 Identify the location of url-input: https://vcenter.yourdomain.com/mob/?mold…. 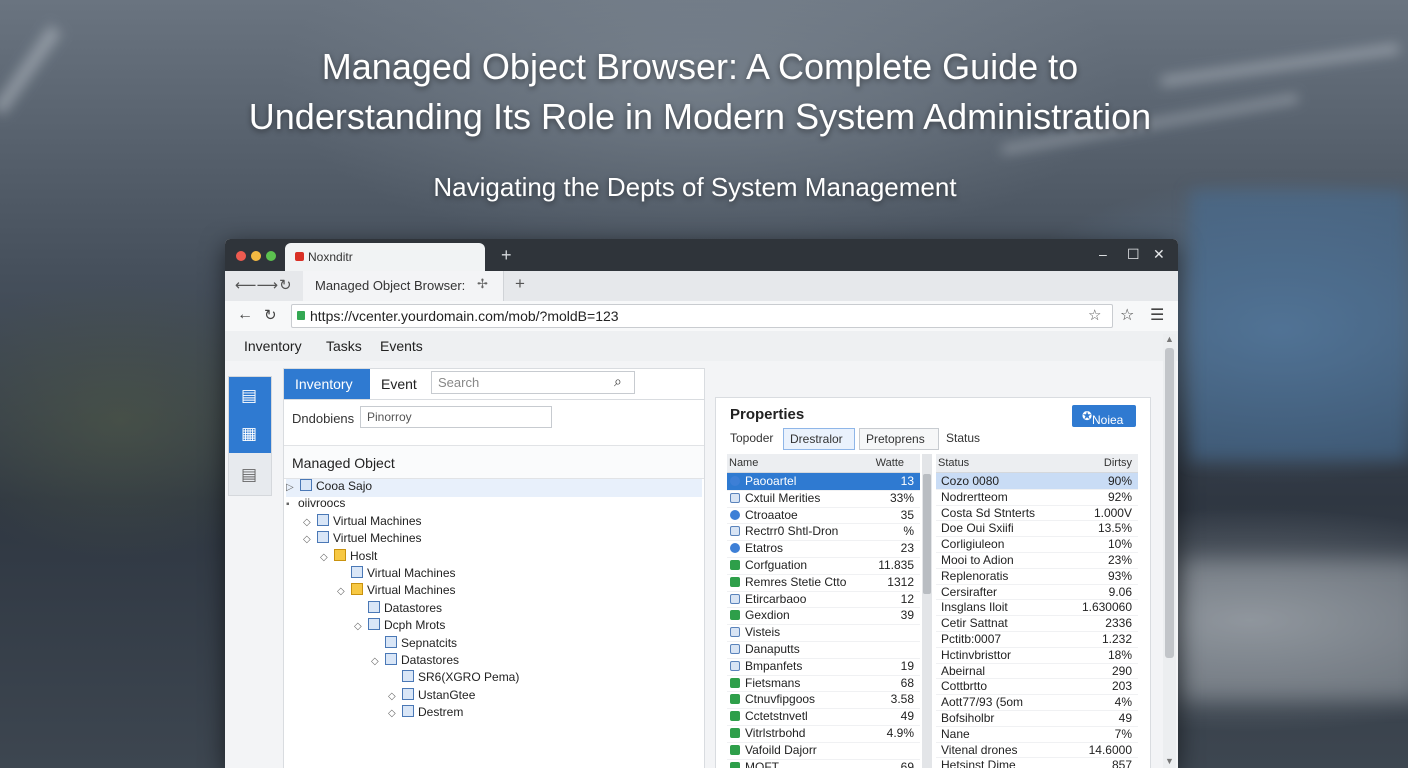
(702, 316).